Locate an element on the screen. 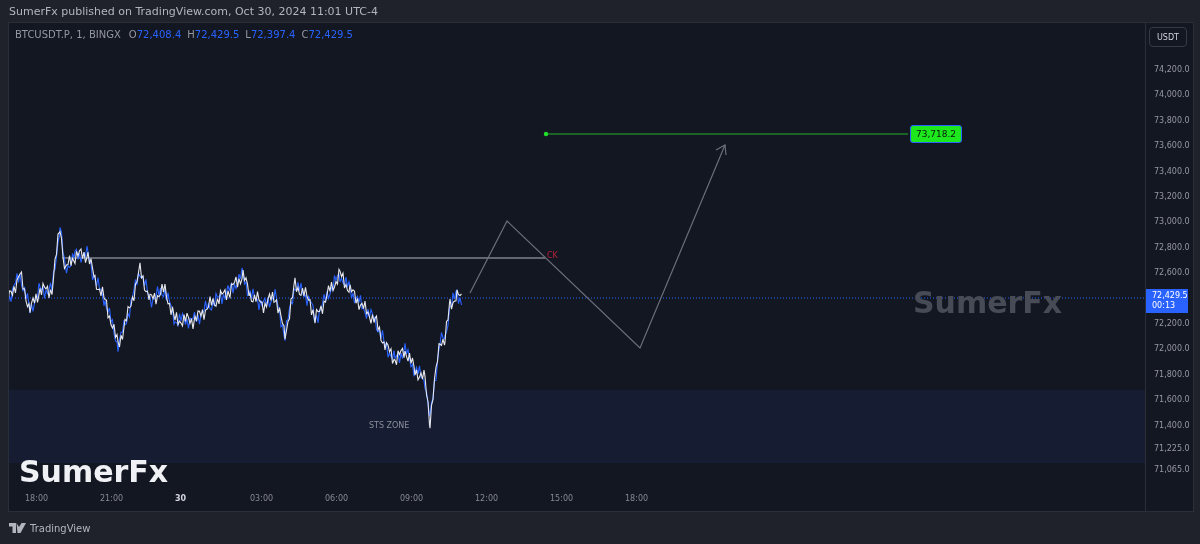 The height and width of the screenshot is (544, 1200). ohlc-value: C72,429.5 is located at coordinates (327, 34).